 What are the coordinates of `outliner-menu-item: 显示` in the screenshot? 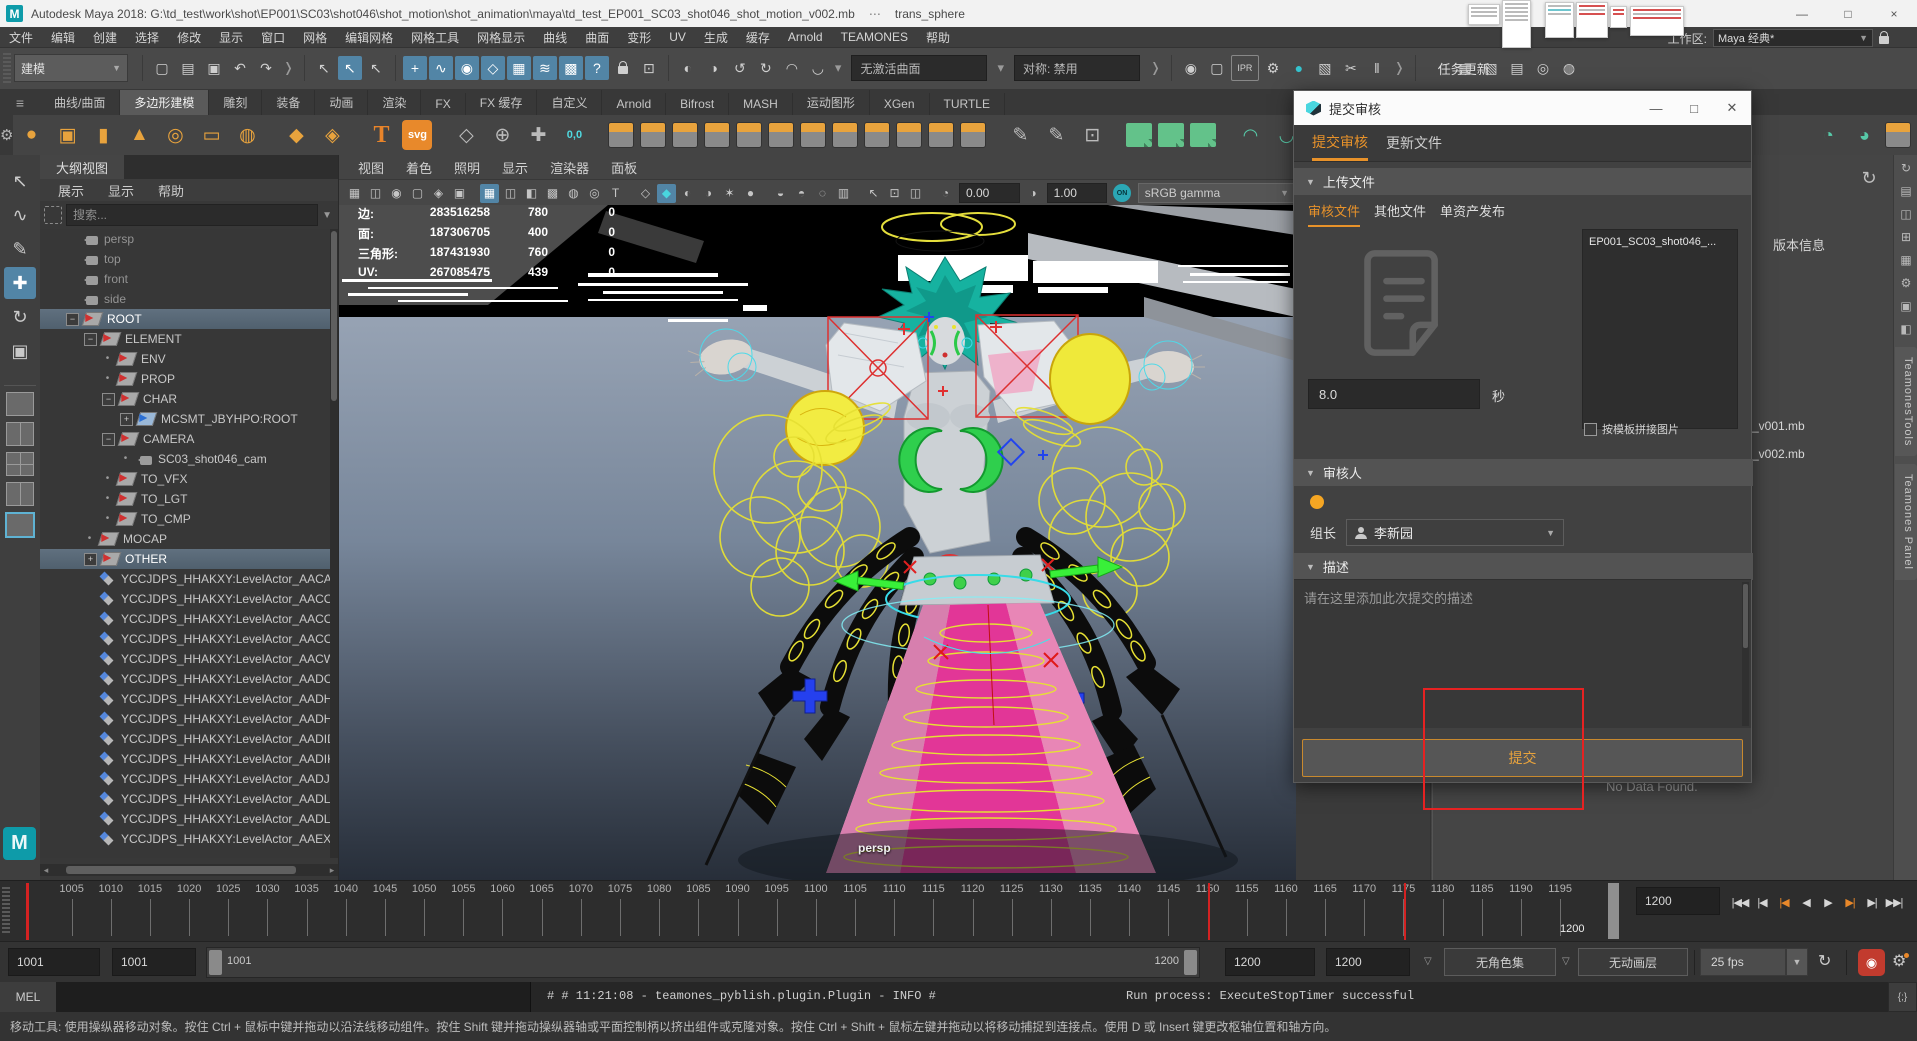 It's located at (121, 190).